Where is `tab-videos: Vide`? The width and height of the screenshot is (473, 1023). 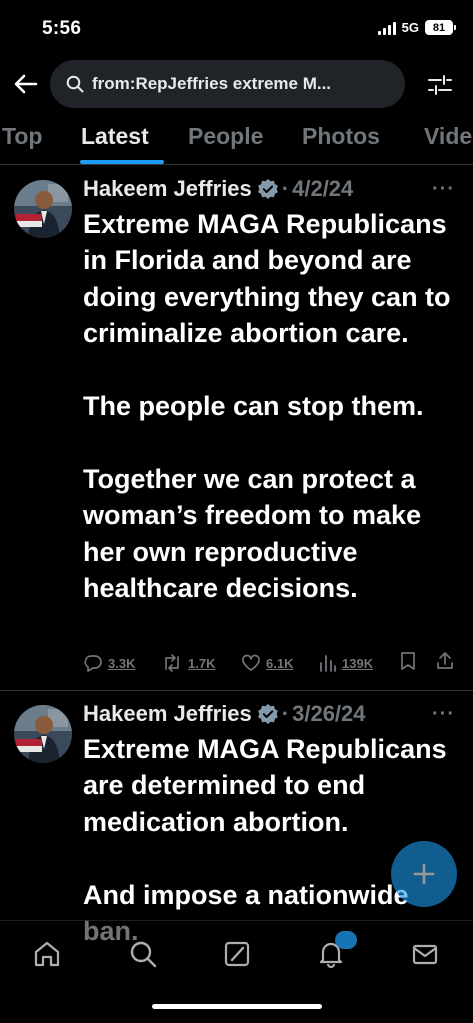 tab-videos: Vide is located at coordinates (448, 136).